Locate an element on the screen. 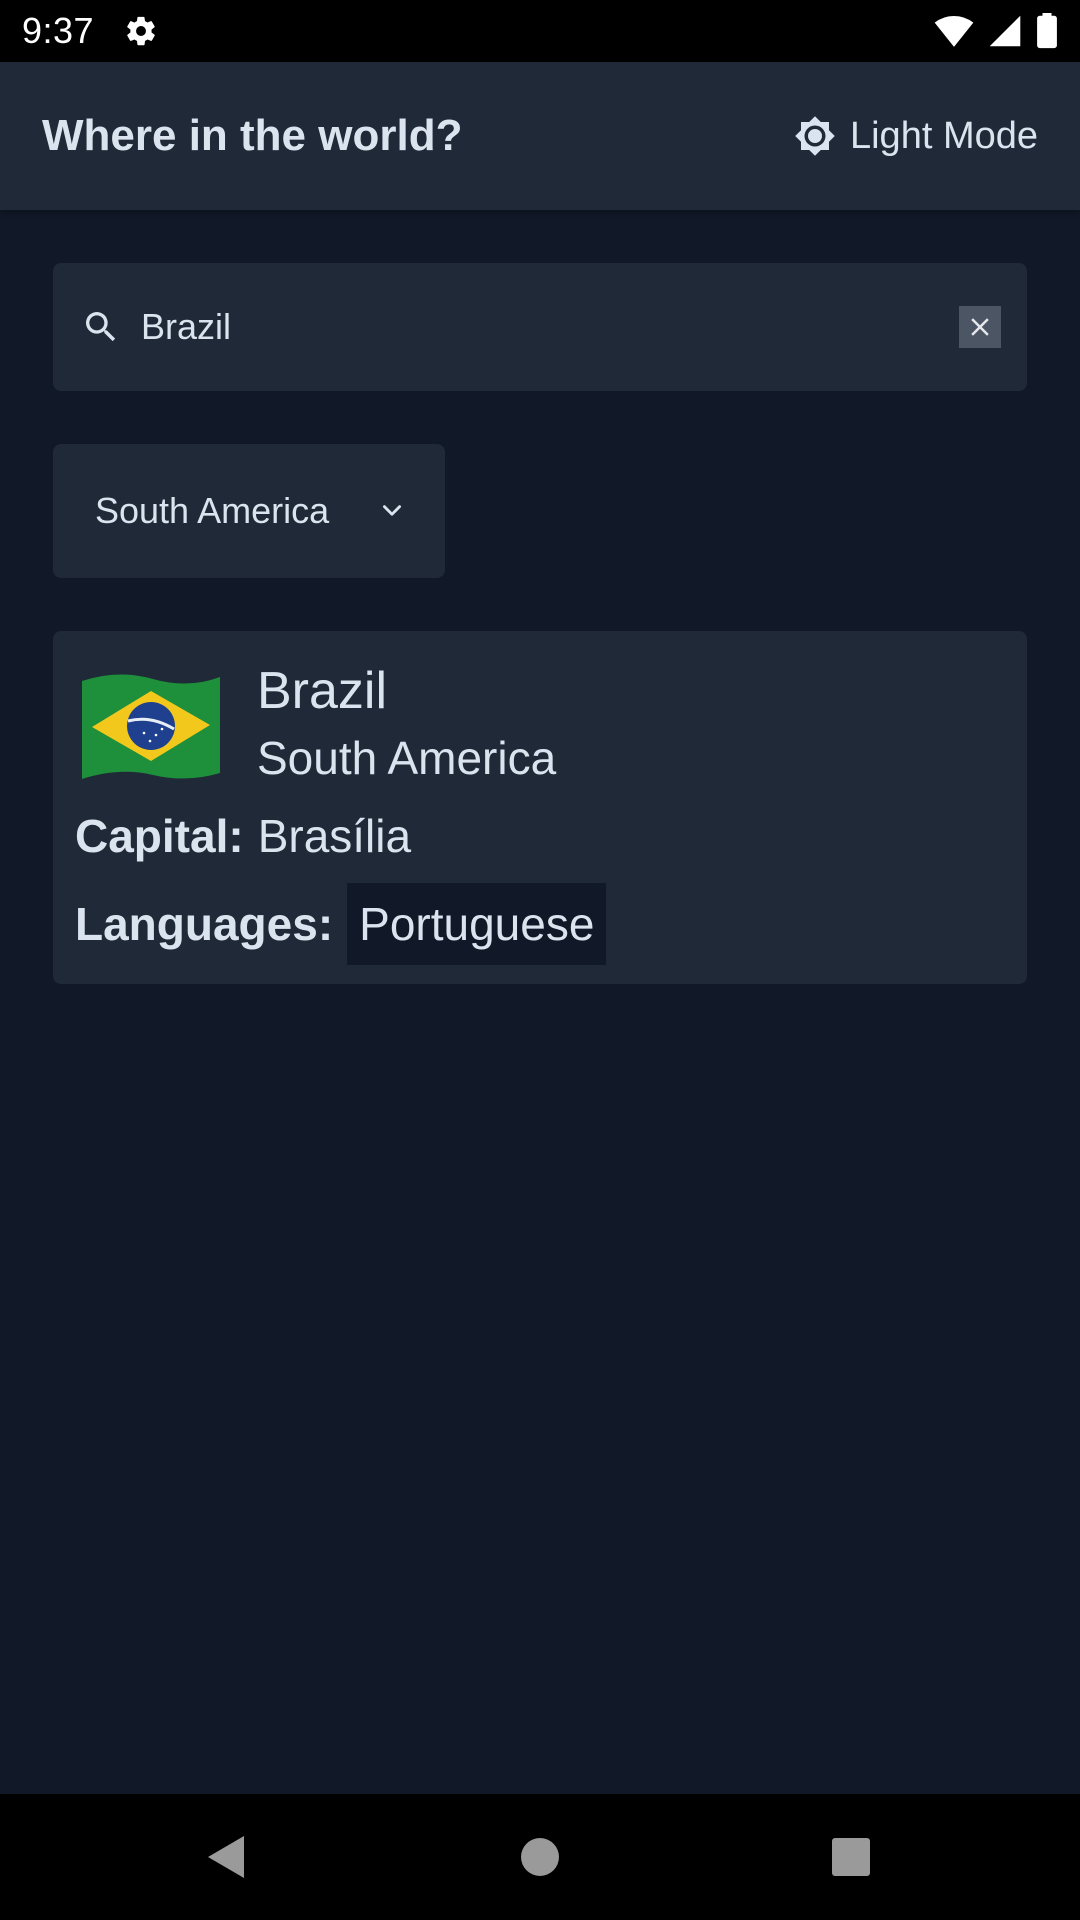 This screenshot has width=1080, height=1920. recents-icon is located at coordinates (851, 1857).